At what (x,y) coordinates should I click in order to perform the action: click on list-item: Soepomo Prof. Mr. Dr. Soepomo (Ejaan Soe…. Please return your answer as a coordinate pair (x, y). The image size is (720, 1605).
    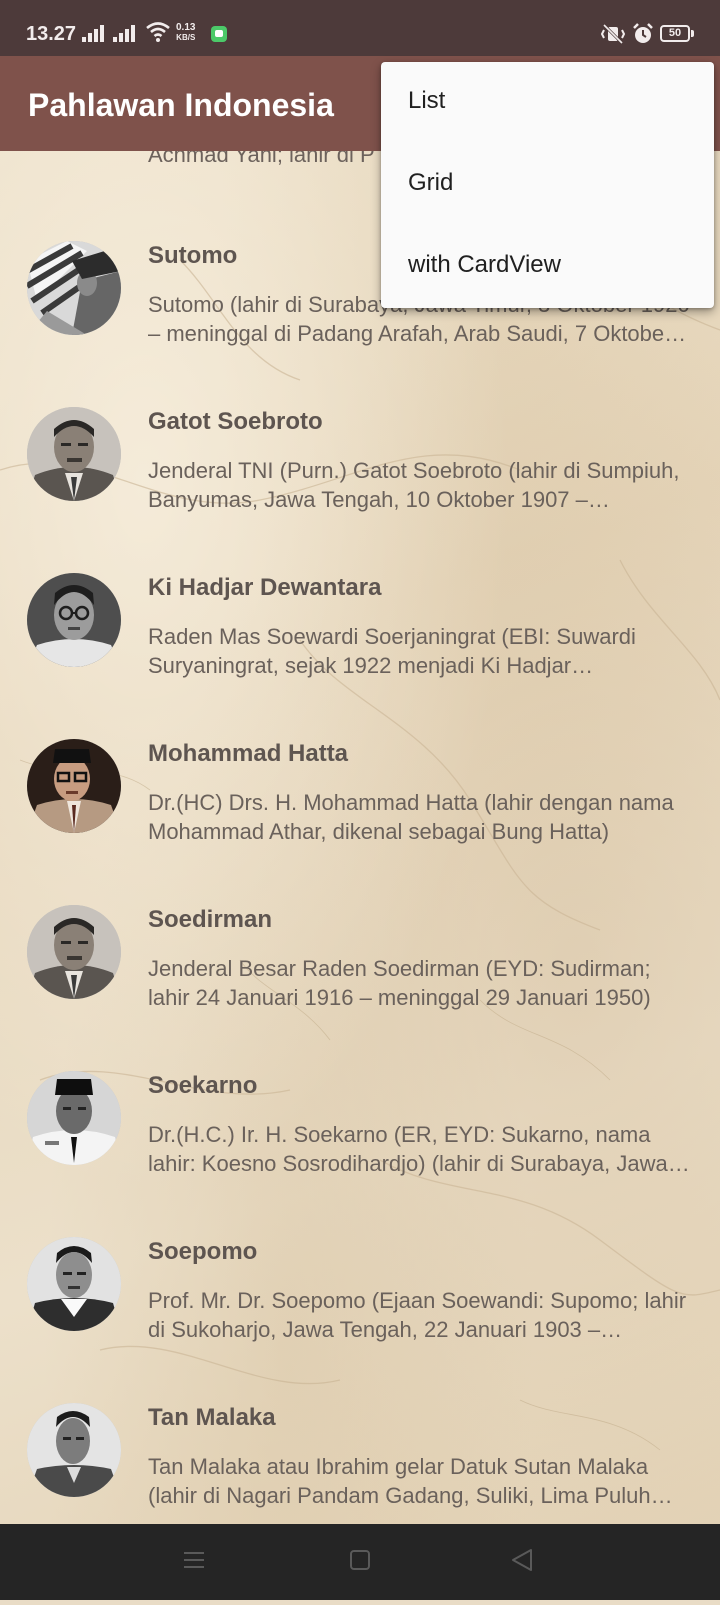
    Looking at the image, I should click on (360, 1300).